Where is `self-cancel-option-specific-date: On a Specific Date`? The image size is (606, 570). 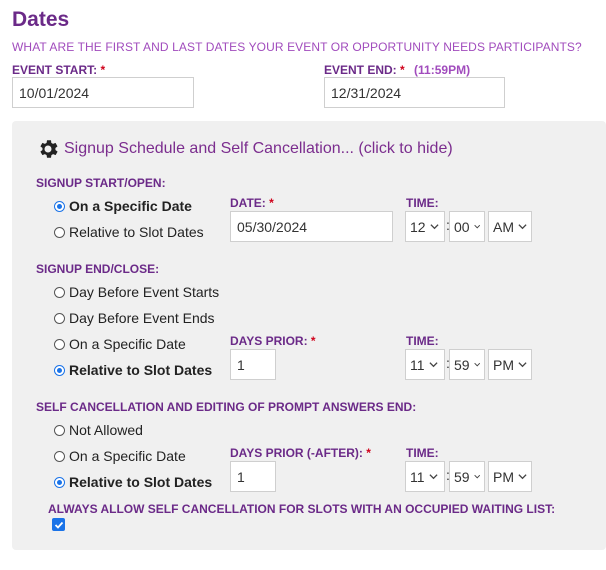
self-cancel-option-specific-date: On a Specific Date is located at coordinates (120, 456).